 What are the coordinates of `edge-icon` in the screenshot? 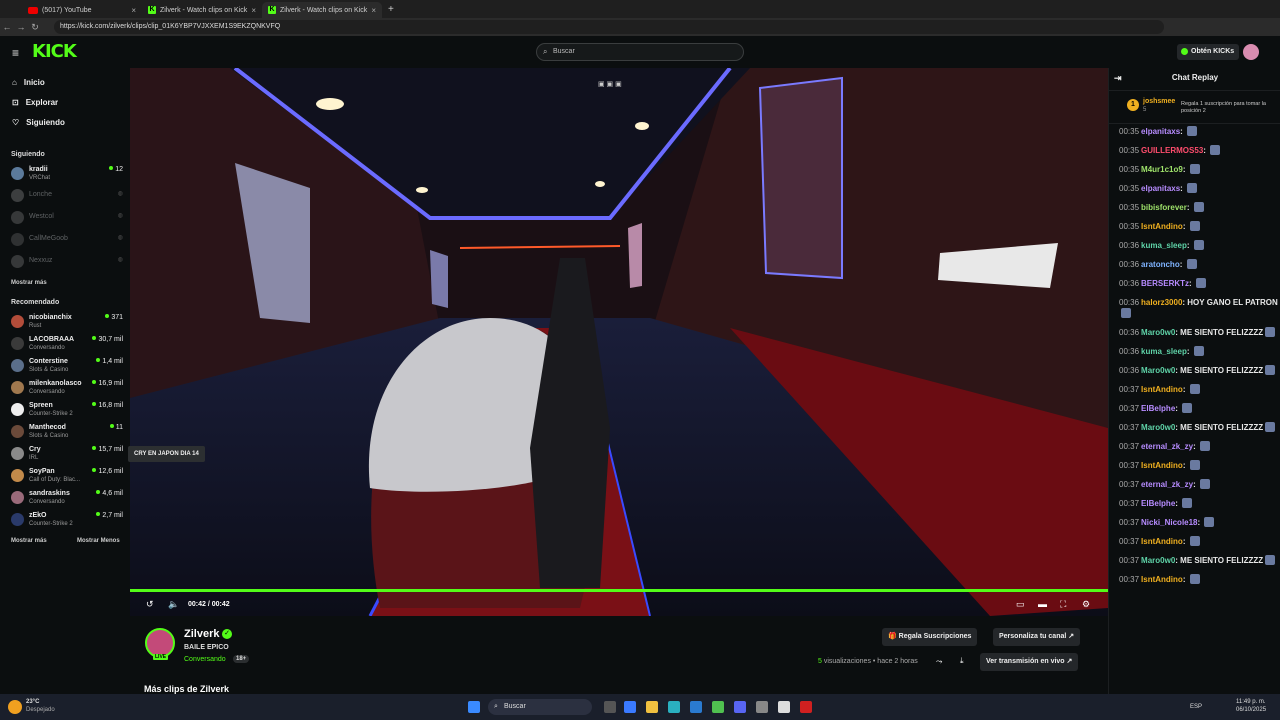 It's located at (674, 707).